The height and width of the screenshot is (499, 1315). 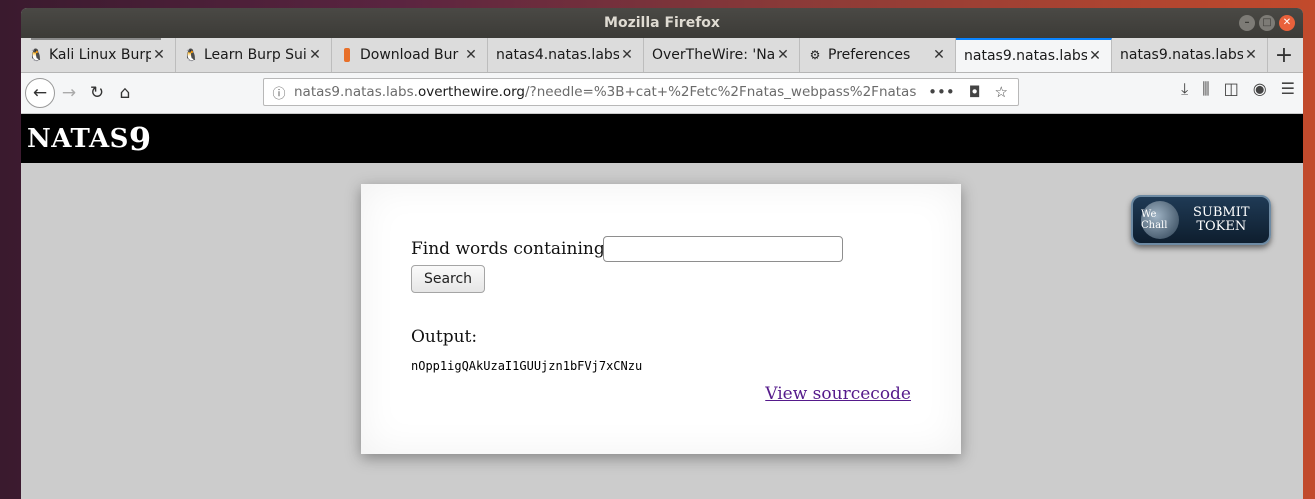 I want to click on submit-token-label: SUBMIT TOKEN, so click(x=1221, y=220).